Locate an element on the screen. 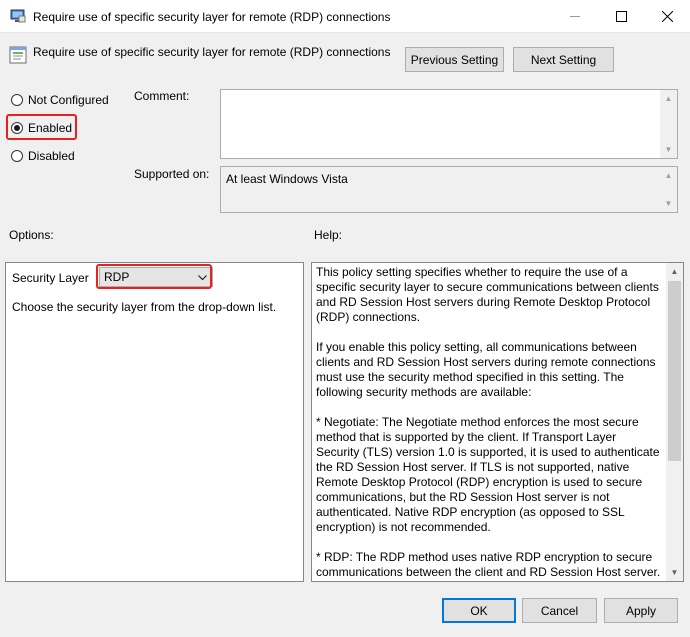 This screenshot has height=637, width=690. cancel-label: Cancel is located at coordinates (559, 610).